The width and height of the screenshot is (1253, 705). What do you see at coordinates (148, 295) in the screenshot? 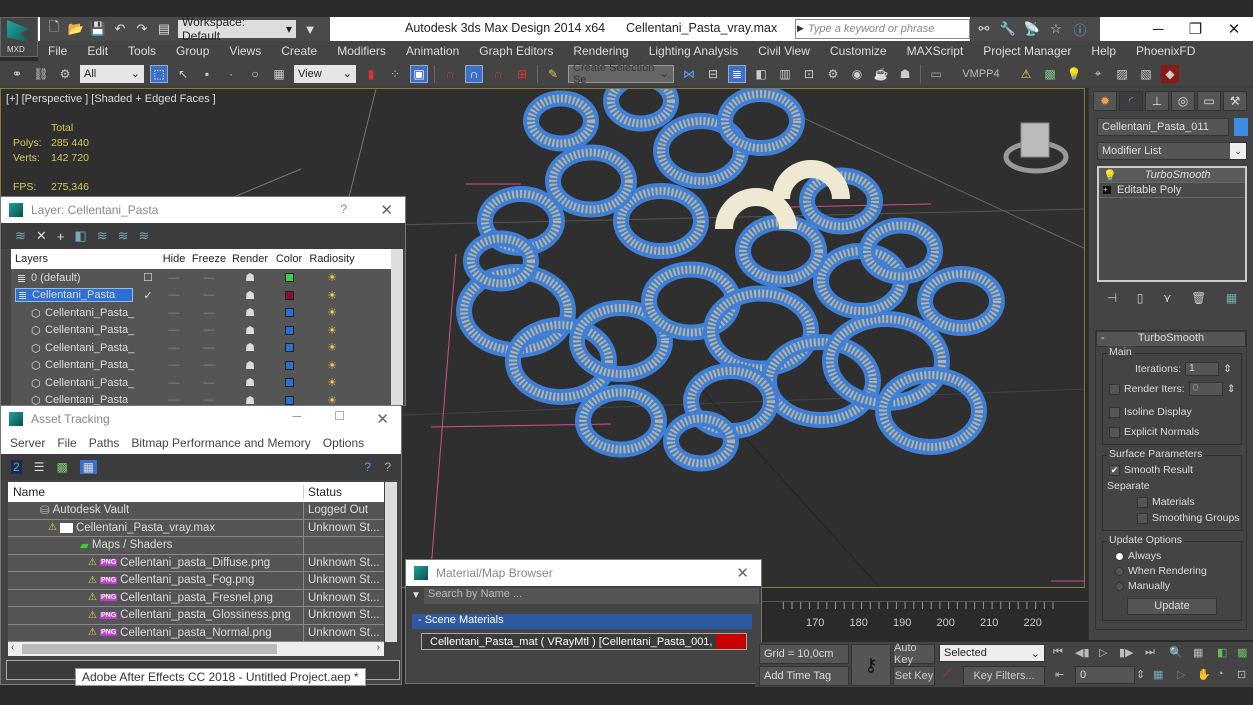
I see `active-toggle: ✓` at bounding box center [148, 295].